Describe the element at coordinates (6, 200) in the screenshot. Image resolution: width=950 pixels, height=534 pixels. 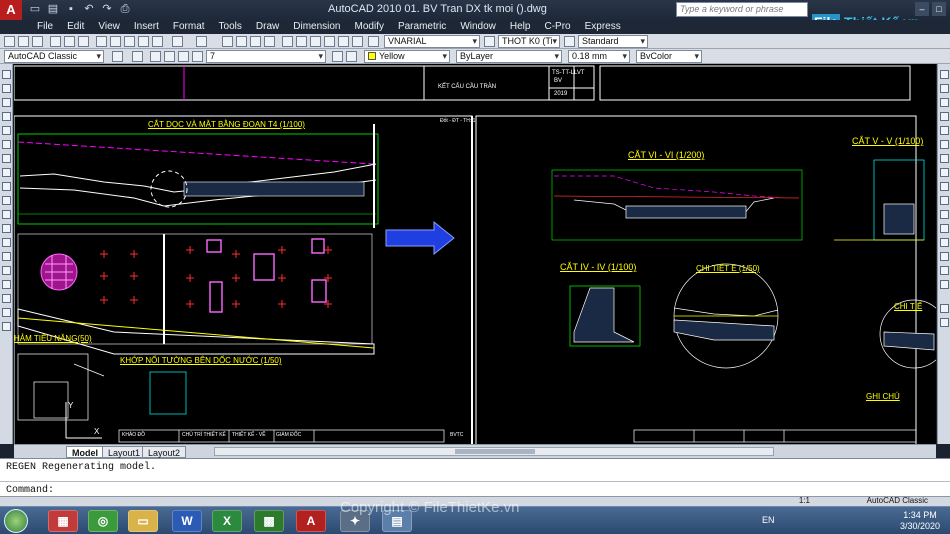
I see `ellipse-icon` at that location.